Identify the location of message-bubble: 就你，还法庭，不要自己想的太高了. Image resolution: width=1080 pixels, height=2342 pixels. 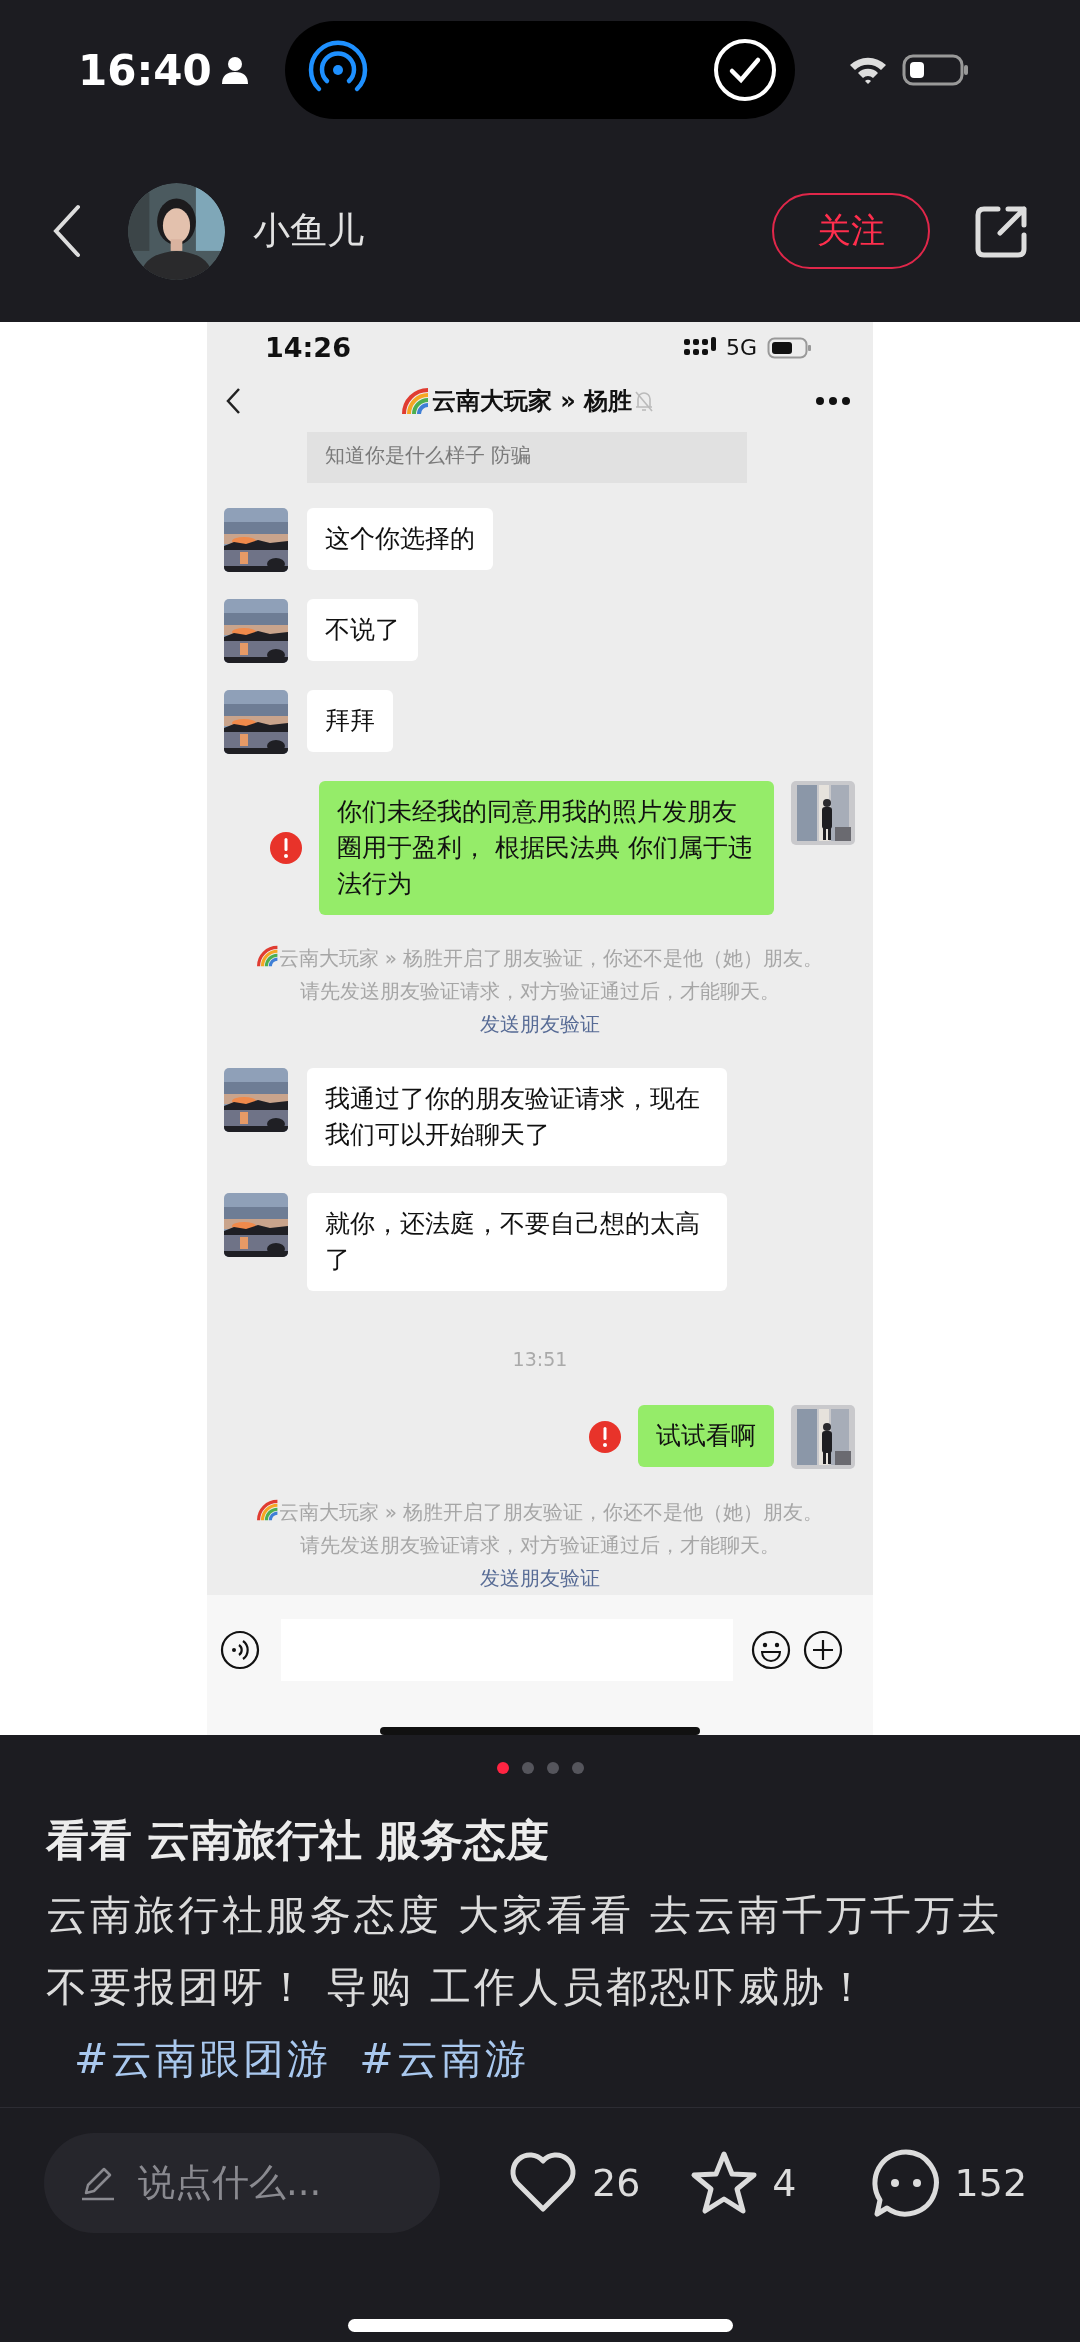
(517, 1242).